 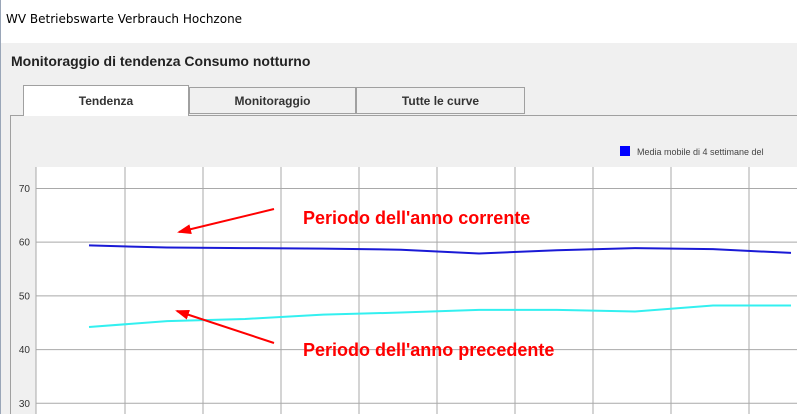 What do you see at coordinates (700, 152) in the screenshot?
I see `legend-label: Media mobile di 4 settimane del` at bounding box center [700, 152].